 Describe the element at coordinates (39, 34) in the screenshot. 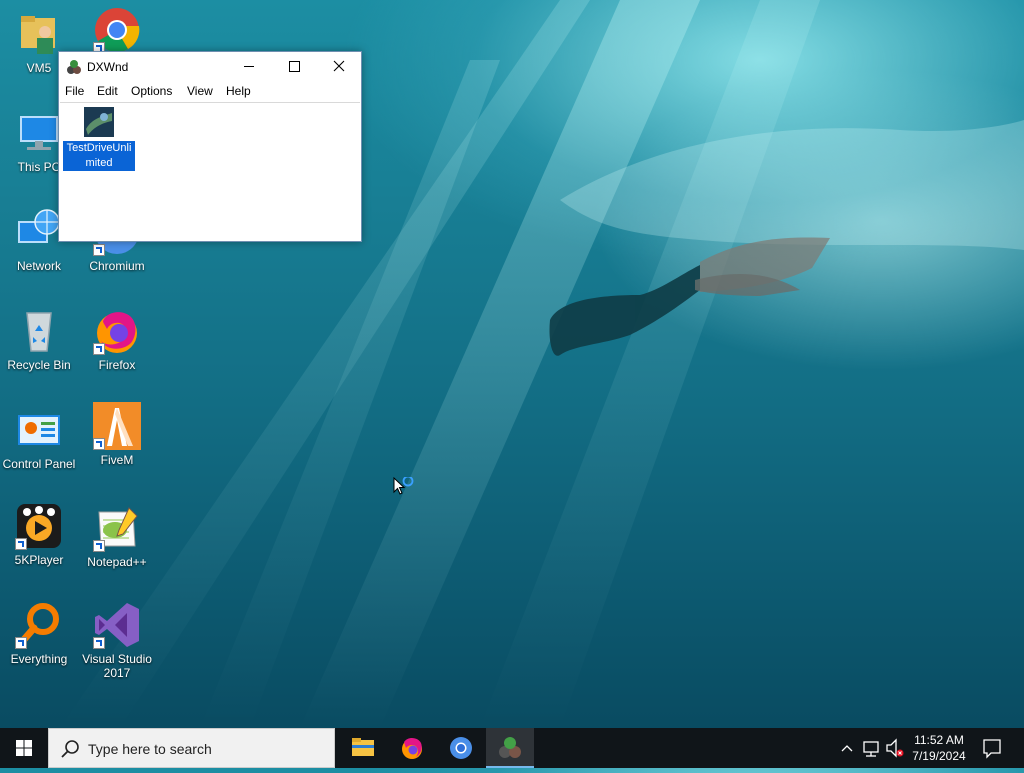

I see `user-folder-icon` at that location.